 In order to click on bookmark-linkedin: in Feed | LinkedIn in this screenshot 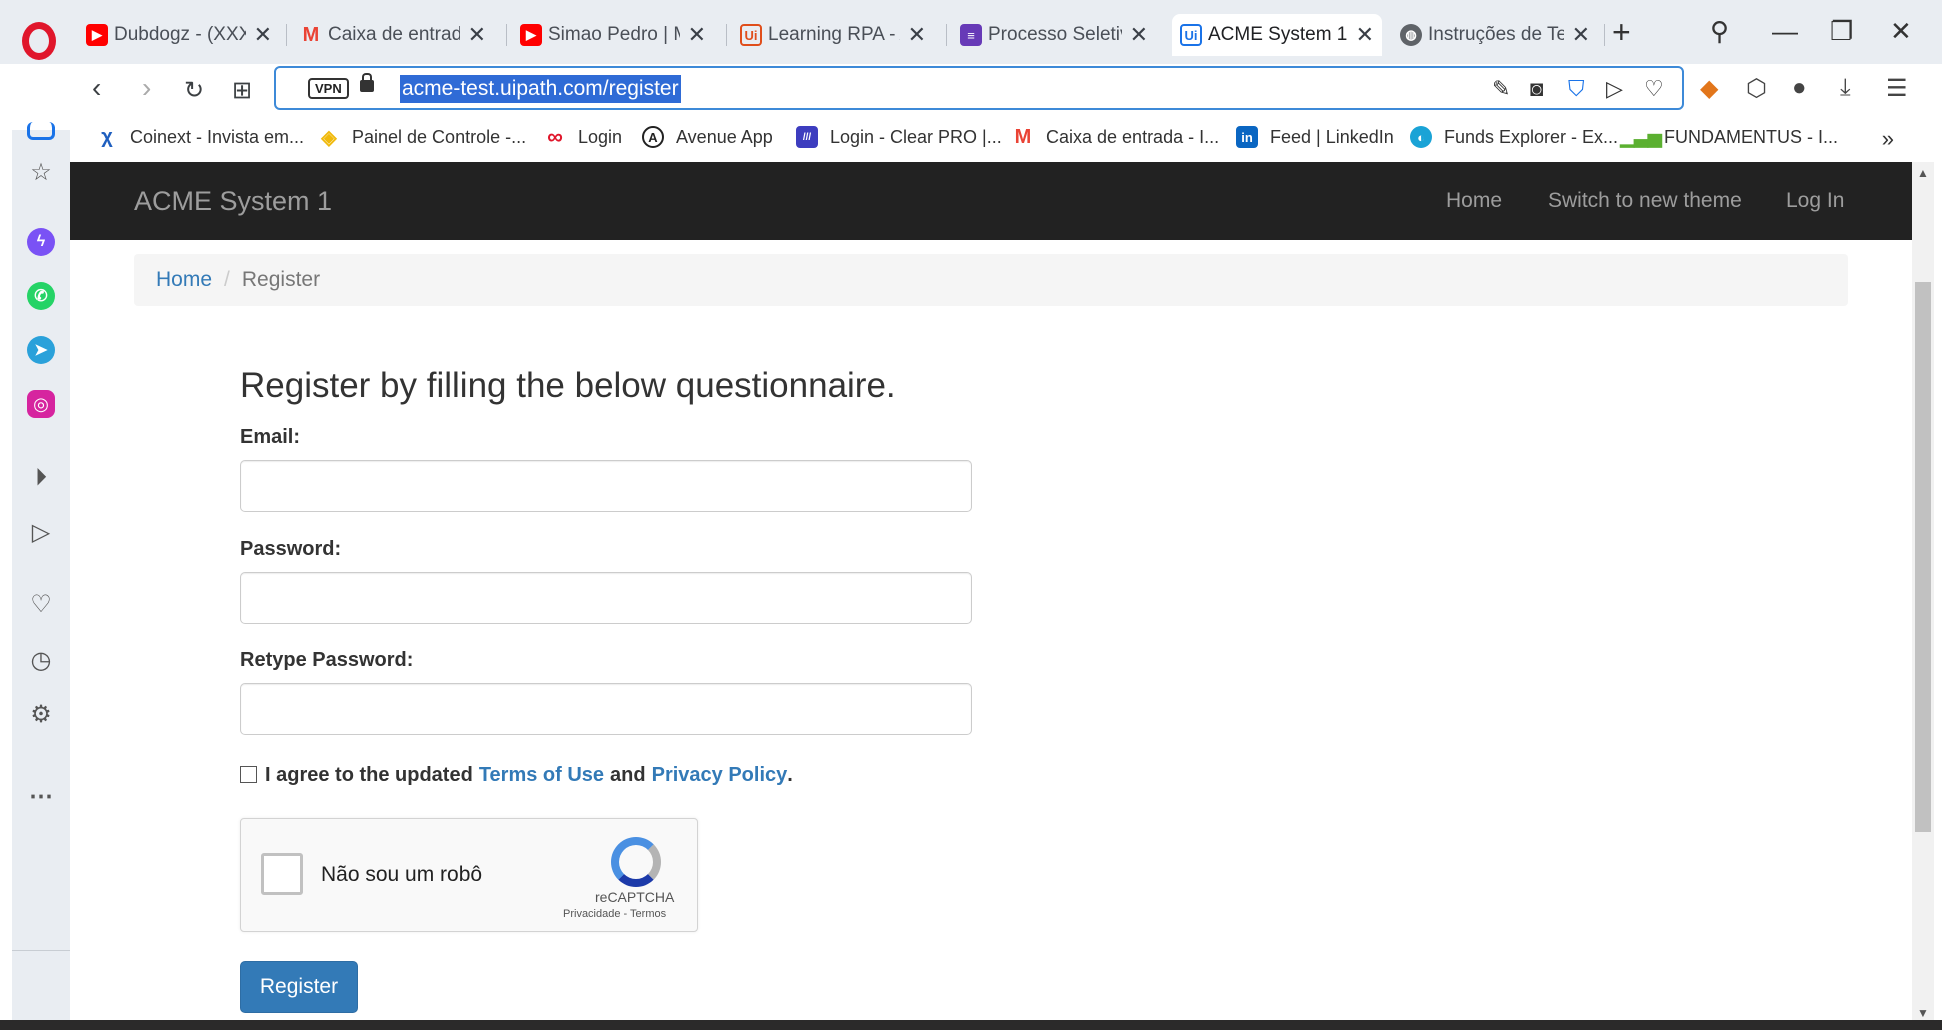, I will do `click(1315, 137)`.